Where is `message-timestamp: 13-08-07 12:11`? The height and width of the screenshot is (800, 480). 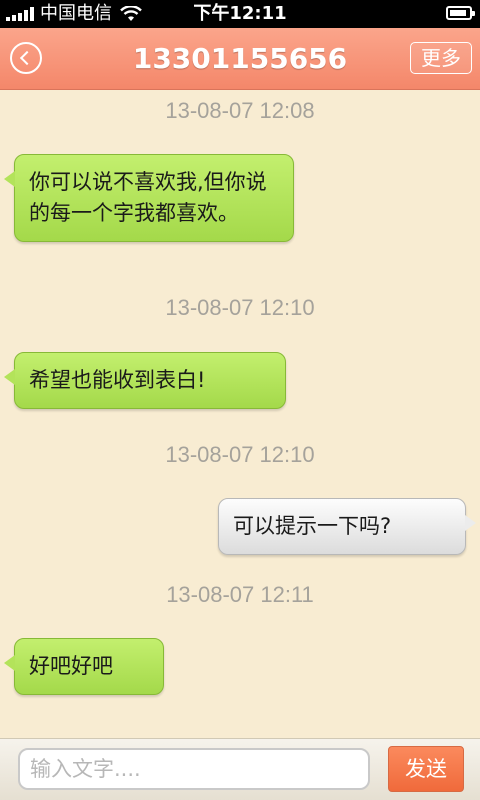 message-timestamp: 13-08-07 12:11 is located at coordinates (240, 594).